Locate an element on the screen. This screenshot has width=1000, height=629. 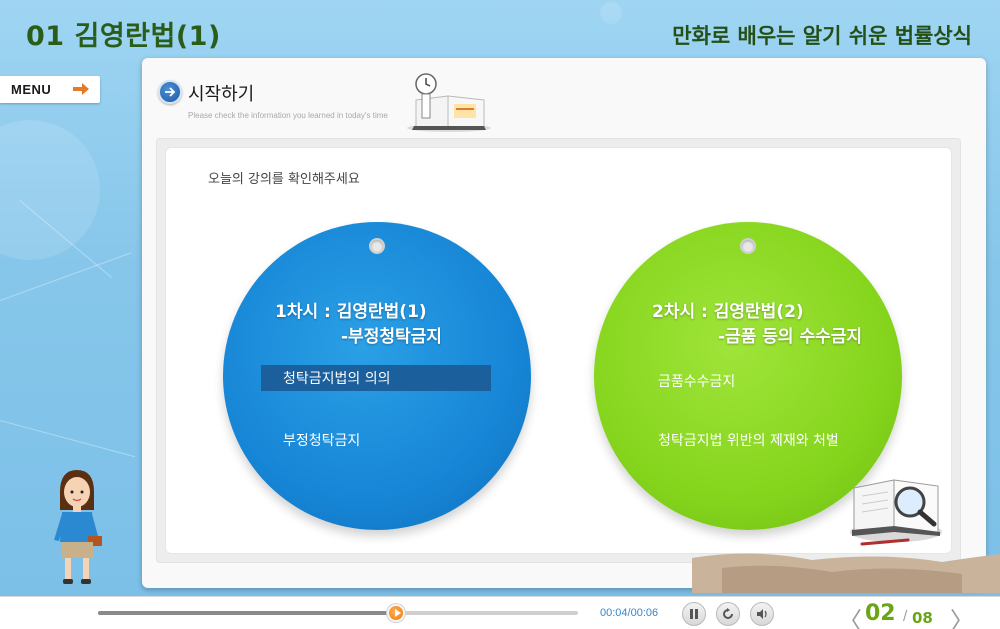
replay-icon is located at coordinates (728, 613).